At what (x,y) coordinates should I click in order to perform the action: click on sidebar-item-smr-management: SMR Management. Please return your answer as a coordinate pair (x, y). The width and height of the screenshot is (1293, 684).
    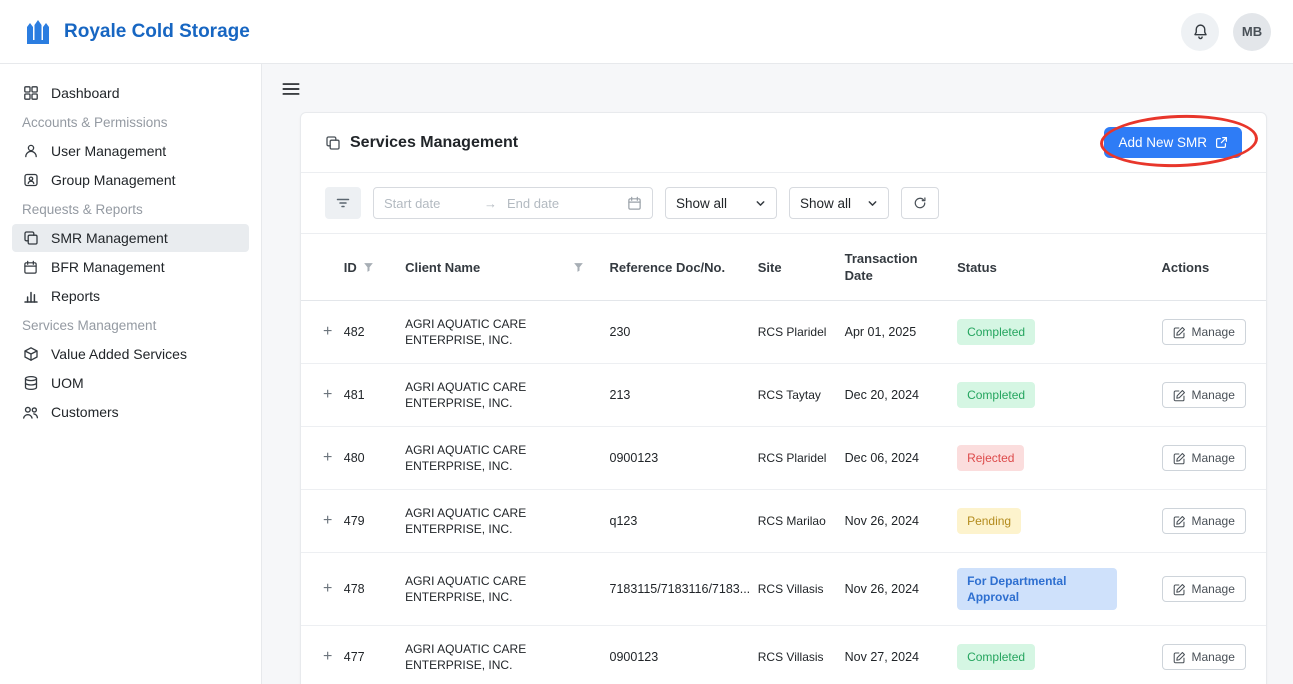
    Looking at the image, I should click on (130, 238).